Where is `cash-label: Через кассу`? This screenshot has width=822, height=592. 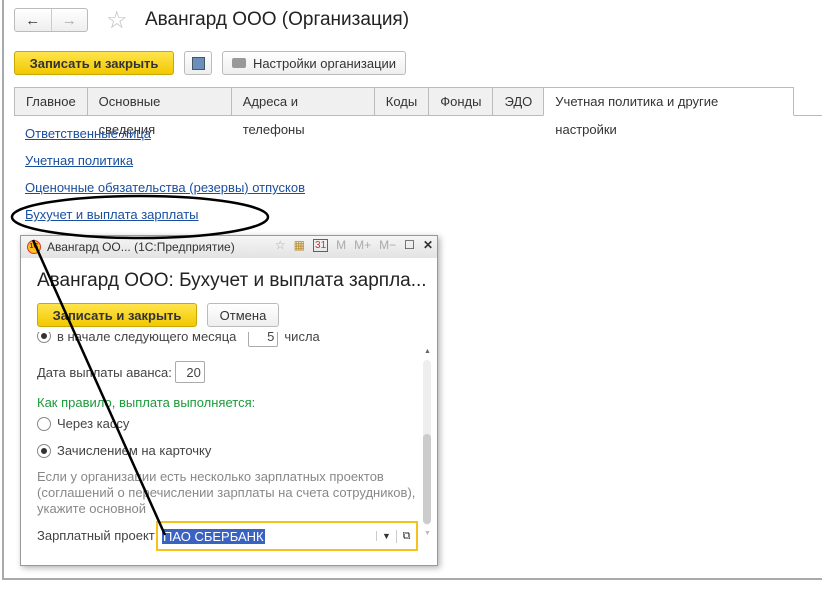 cash-label: Через кассу is located at coordinates (93, 423).